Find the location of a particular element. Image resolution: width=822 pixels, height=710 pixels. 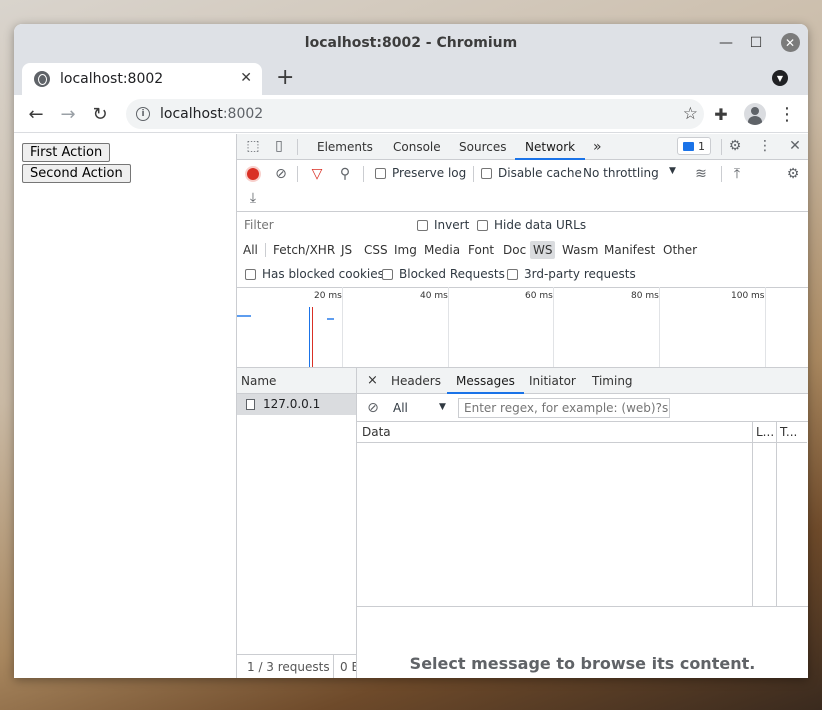

url-host: localhost is located at coordinates (191, 114).